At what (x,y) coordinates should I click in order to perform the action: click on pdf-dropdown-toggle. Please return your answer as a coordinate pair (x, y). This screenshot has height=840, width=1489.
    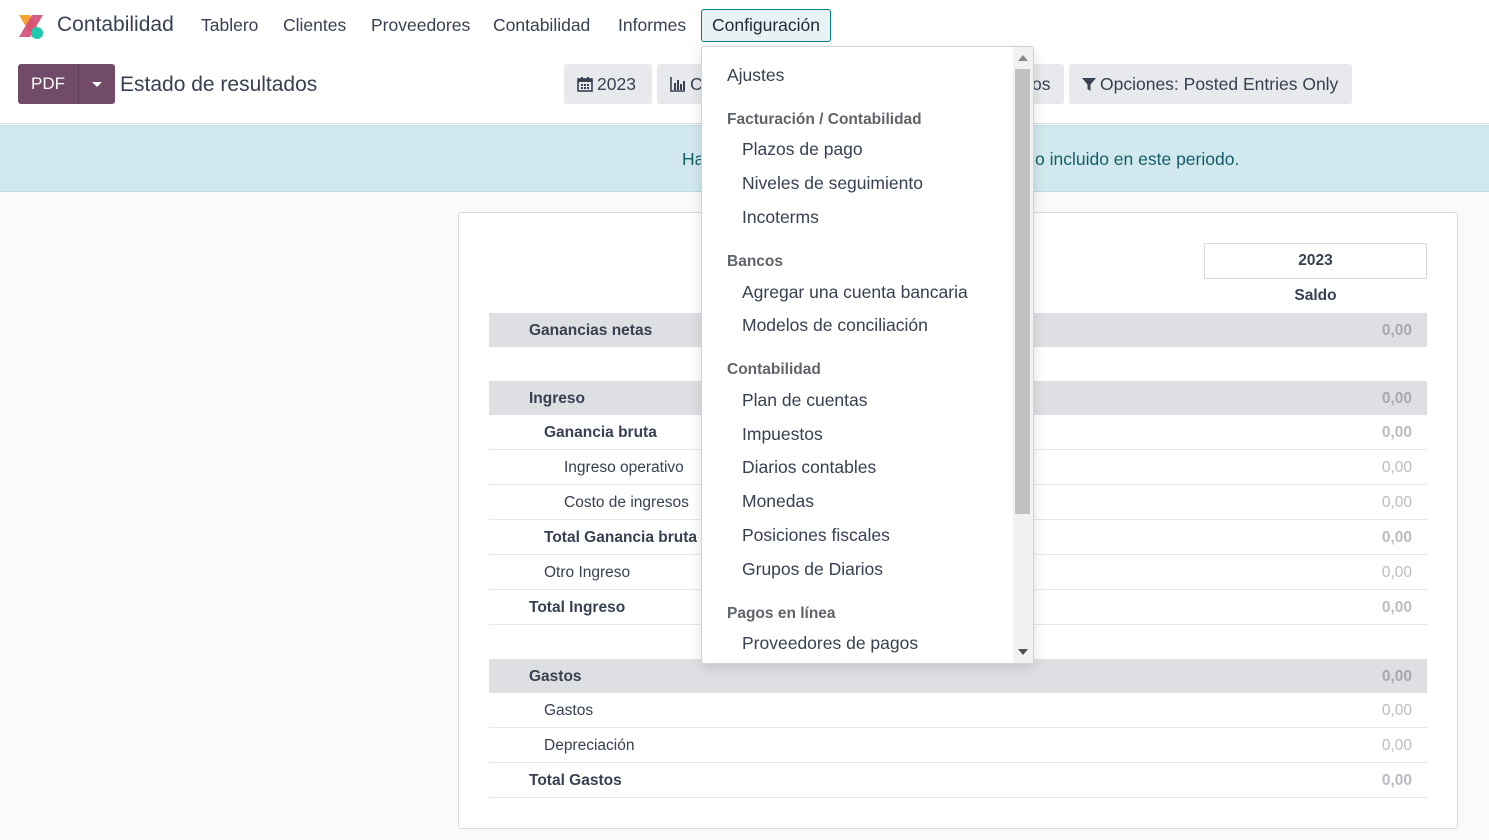
    Looking at the image, I should click on (96, 84).